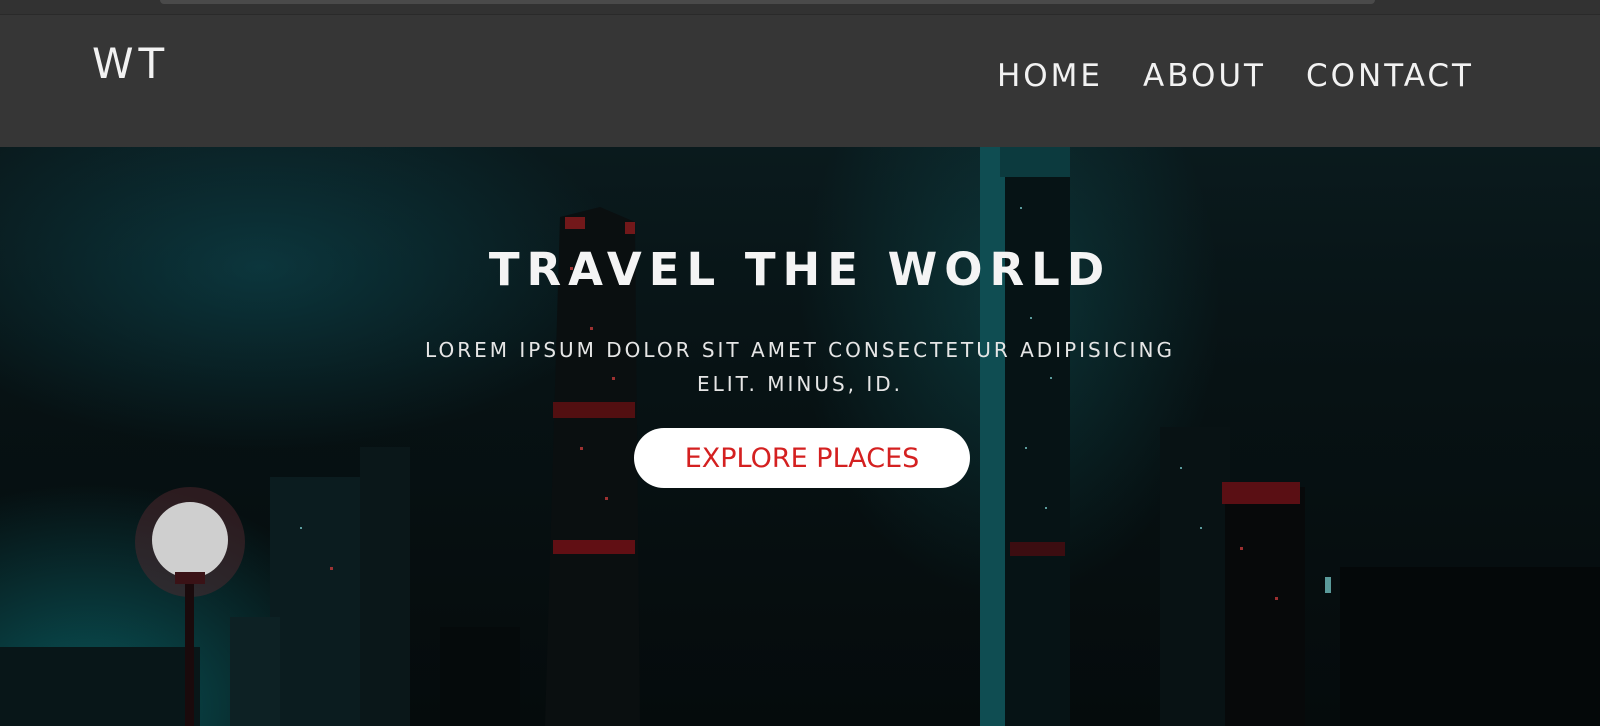 The height and width of the screenshot is (726, 1600). What do you see at coordinates (1390, 76) in the screenshot?
I see `nav-item-contact: CONTACT` at bounding box center [1390, 76].